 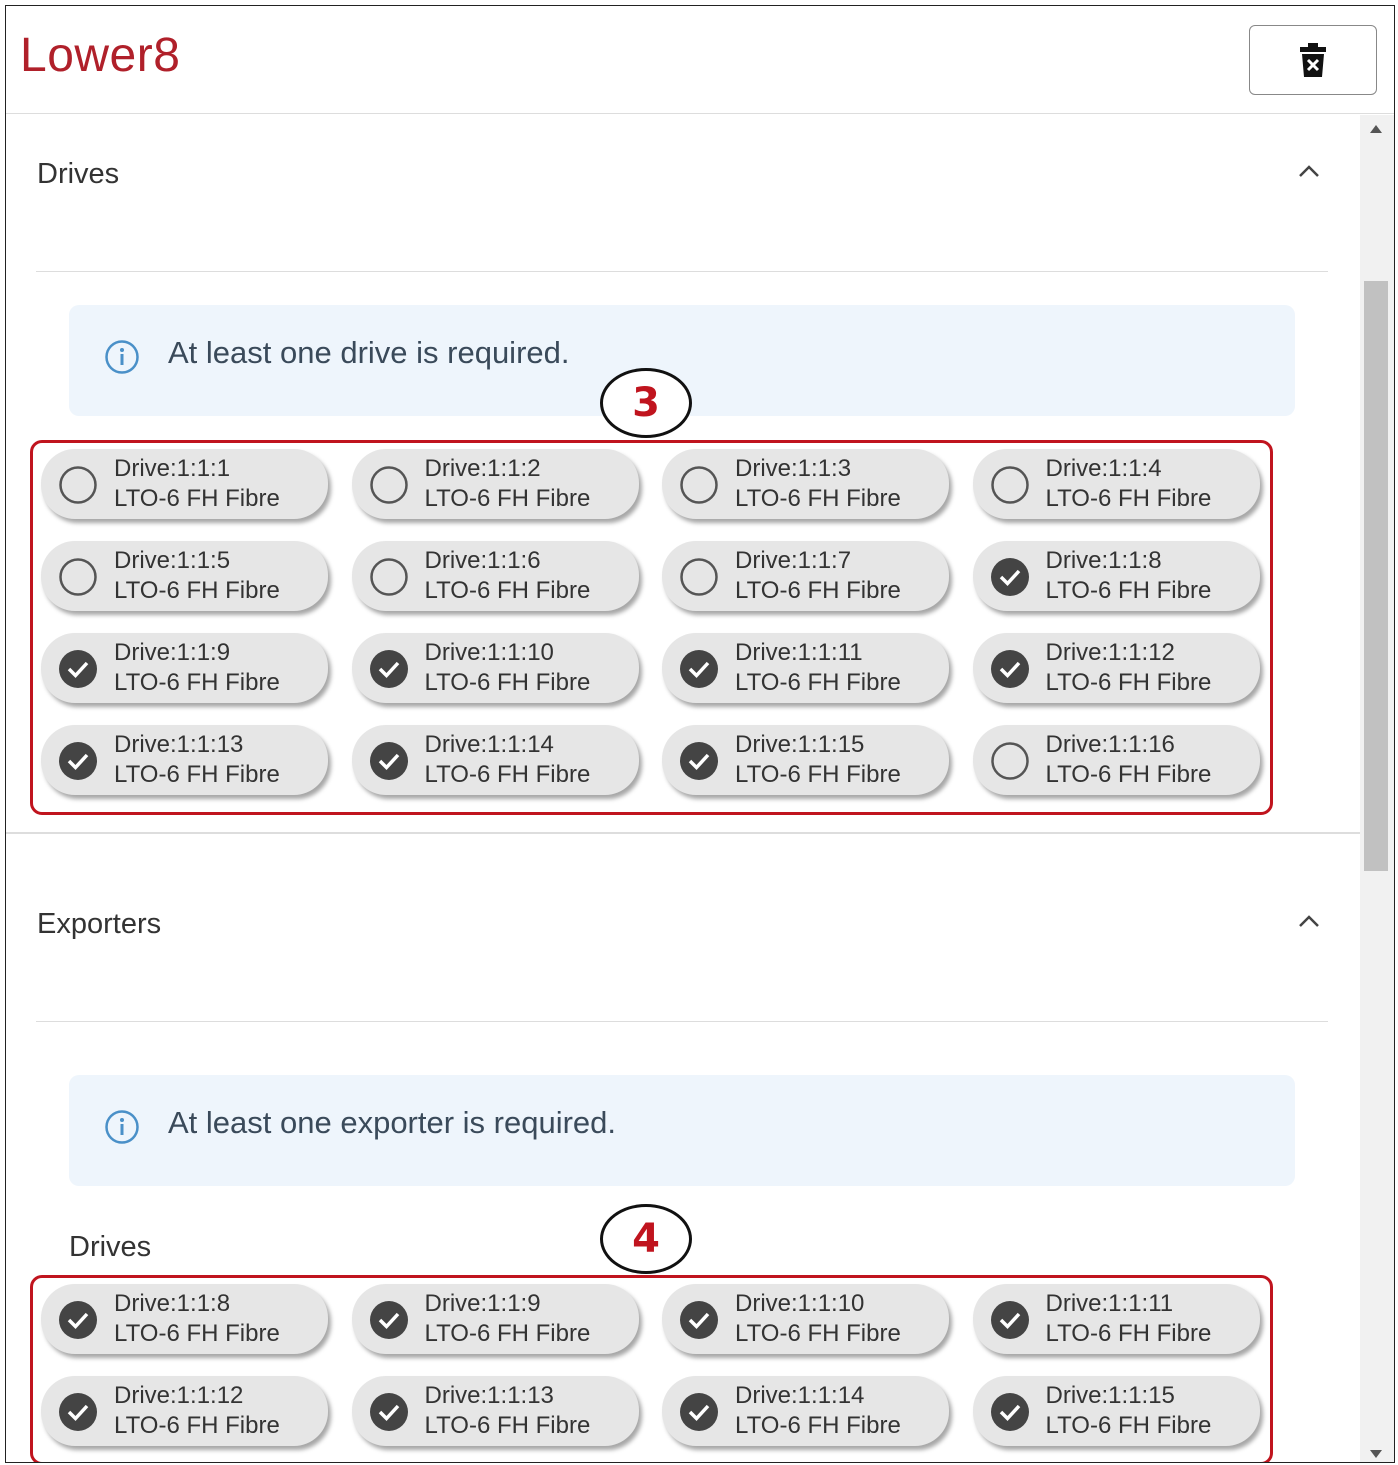 What do you see at coordinates (172, 560) in the screenshot?
I see `drive-name: Drive:1:1:5` at bounding box center [172, 560].